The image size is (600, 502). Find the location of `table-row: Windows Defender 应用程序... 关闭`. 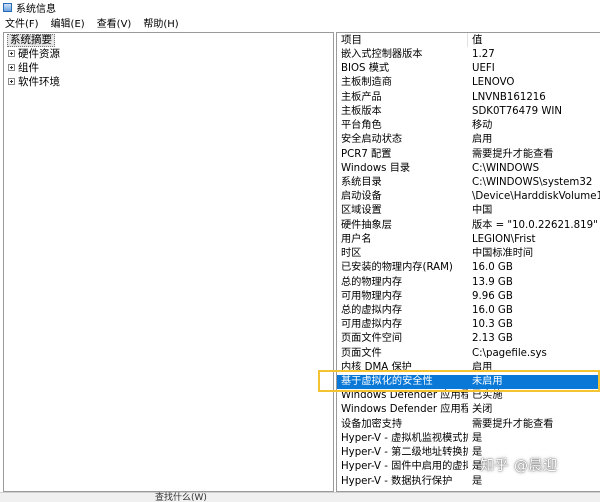

table-row: Windows Defender 应用程序... 关闭 is located at coordinates (468, 410).